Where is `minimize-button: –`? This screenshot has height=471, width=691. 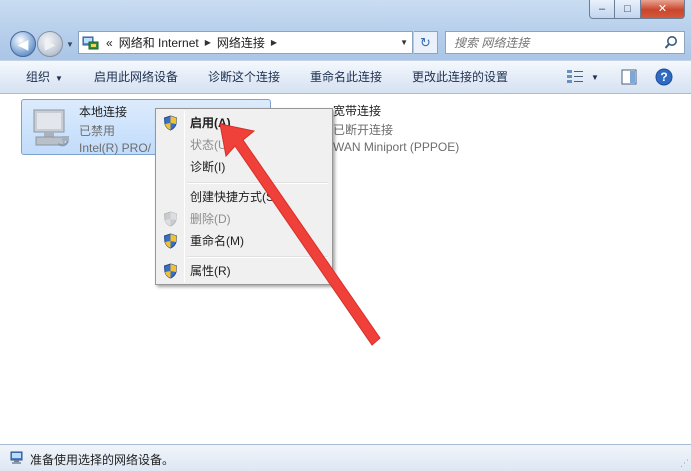
minimize-button: – is located at coordinates (602, 9).